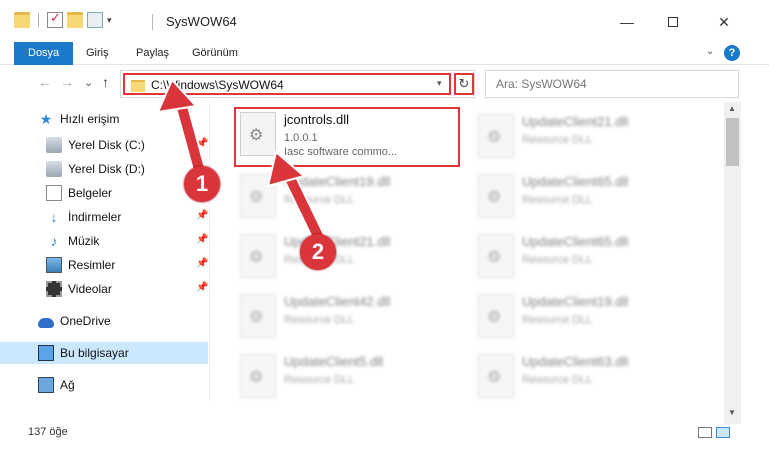  Describe the element at coordinates (318, 252) in the screenshot. I see `annotation-badge-2: 2` at that location.